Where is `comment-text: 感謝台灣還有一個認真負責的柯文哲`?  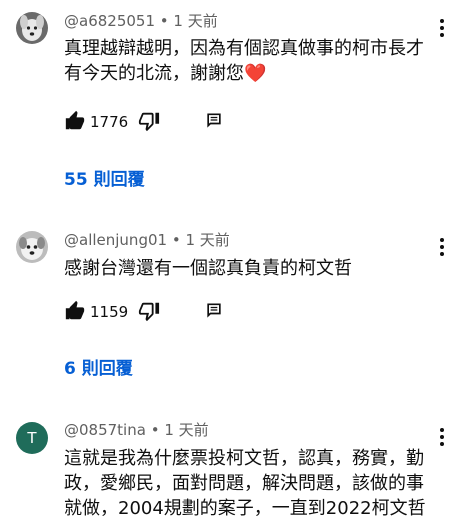 comment-text: 感謝台灣還有一個認真負責的柯文哲 is located at coordinates (208, 268).